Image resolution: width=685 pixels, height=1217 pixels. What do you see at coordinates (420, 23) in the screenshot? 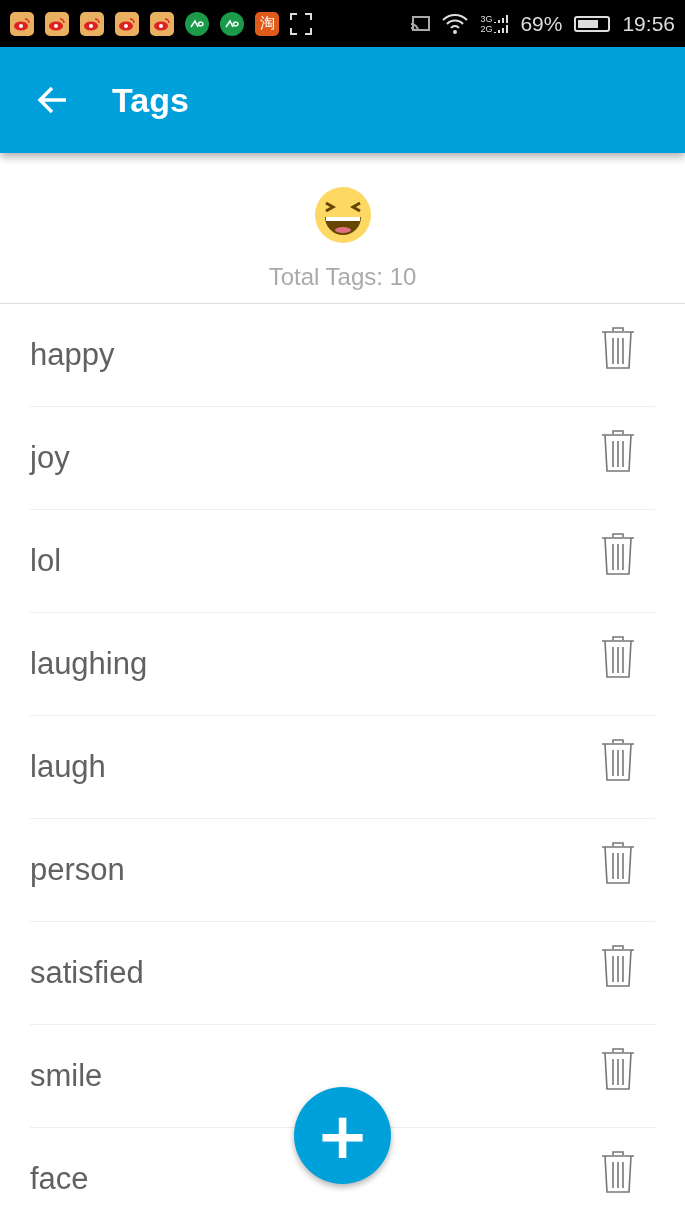
I see `cast-icon` at bounding box center [420, 23].